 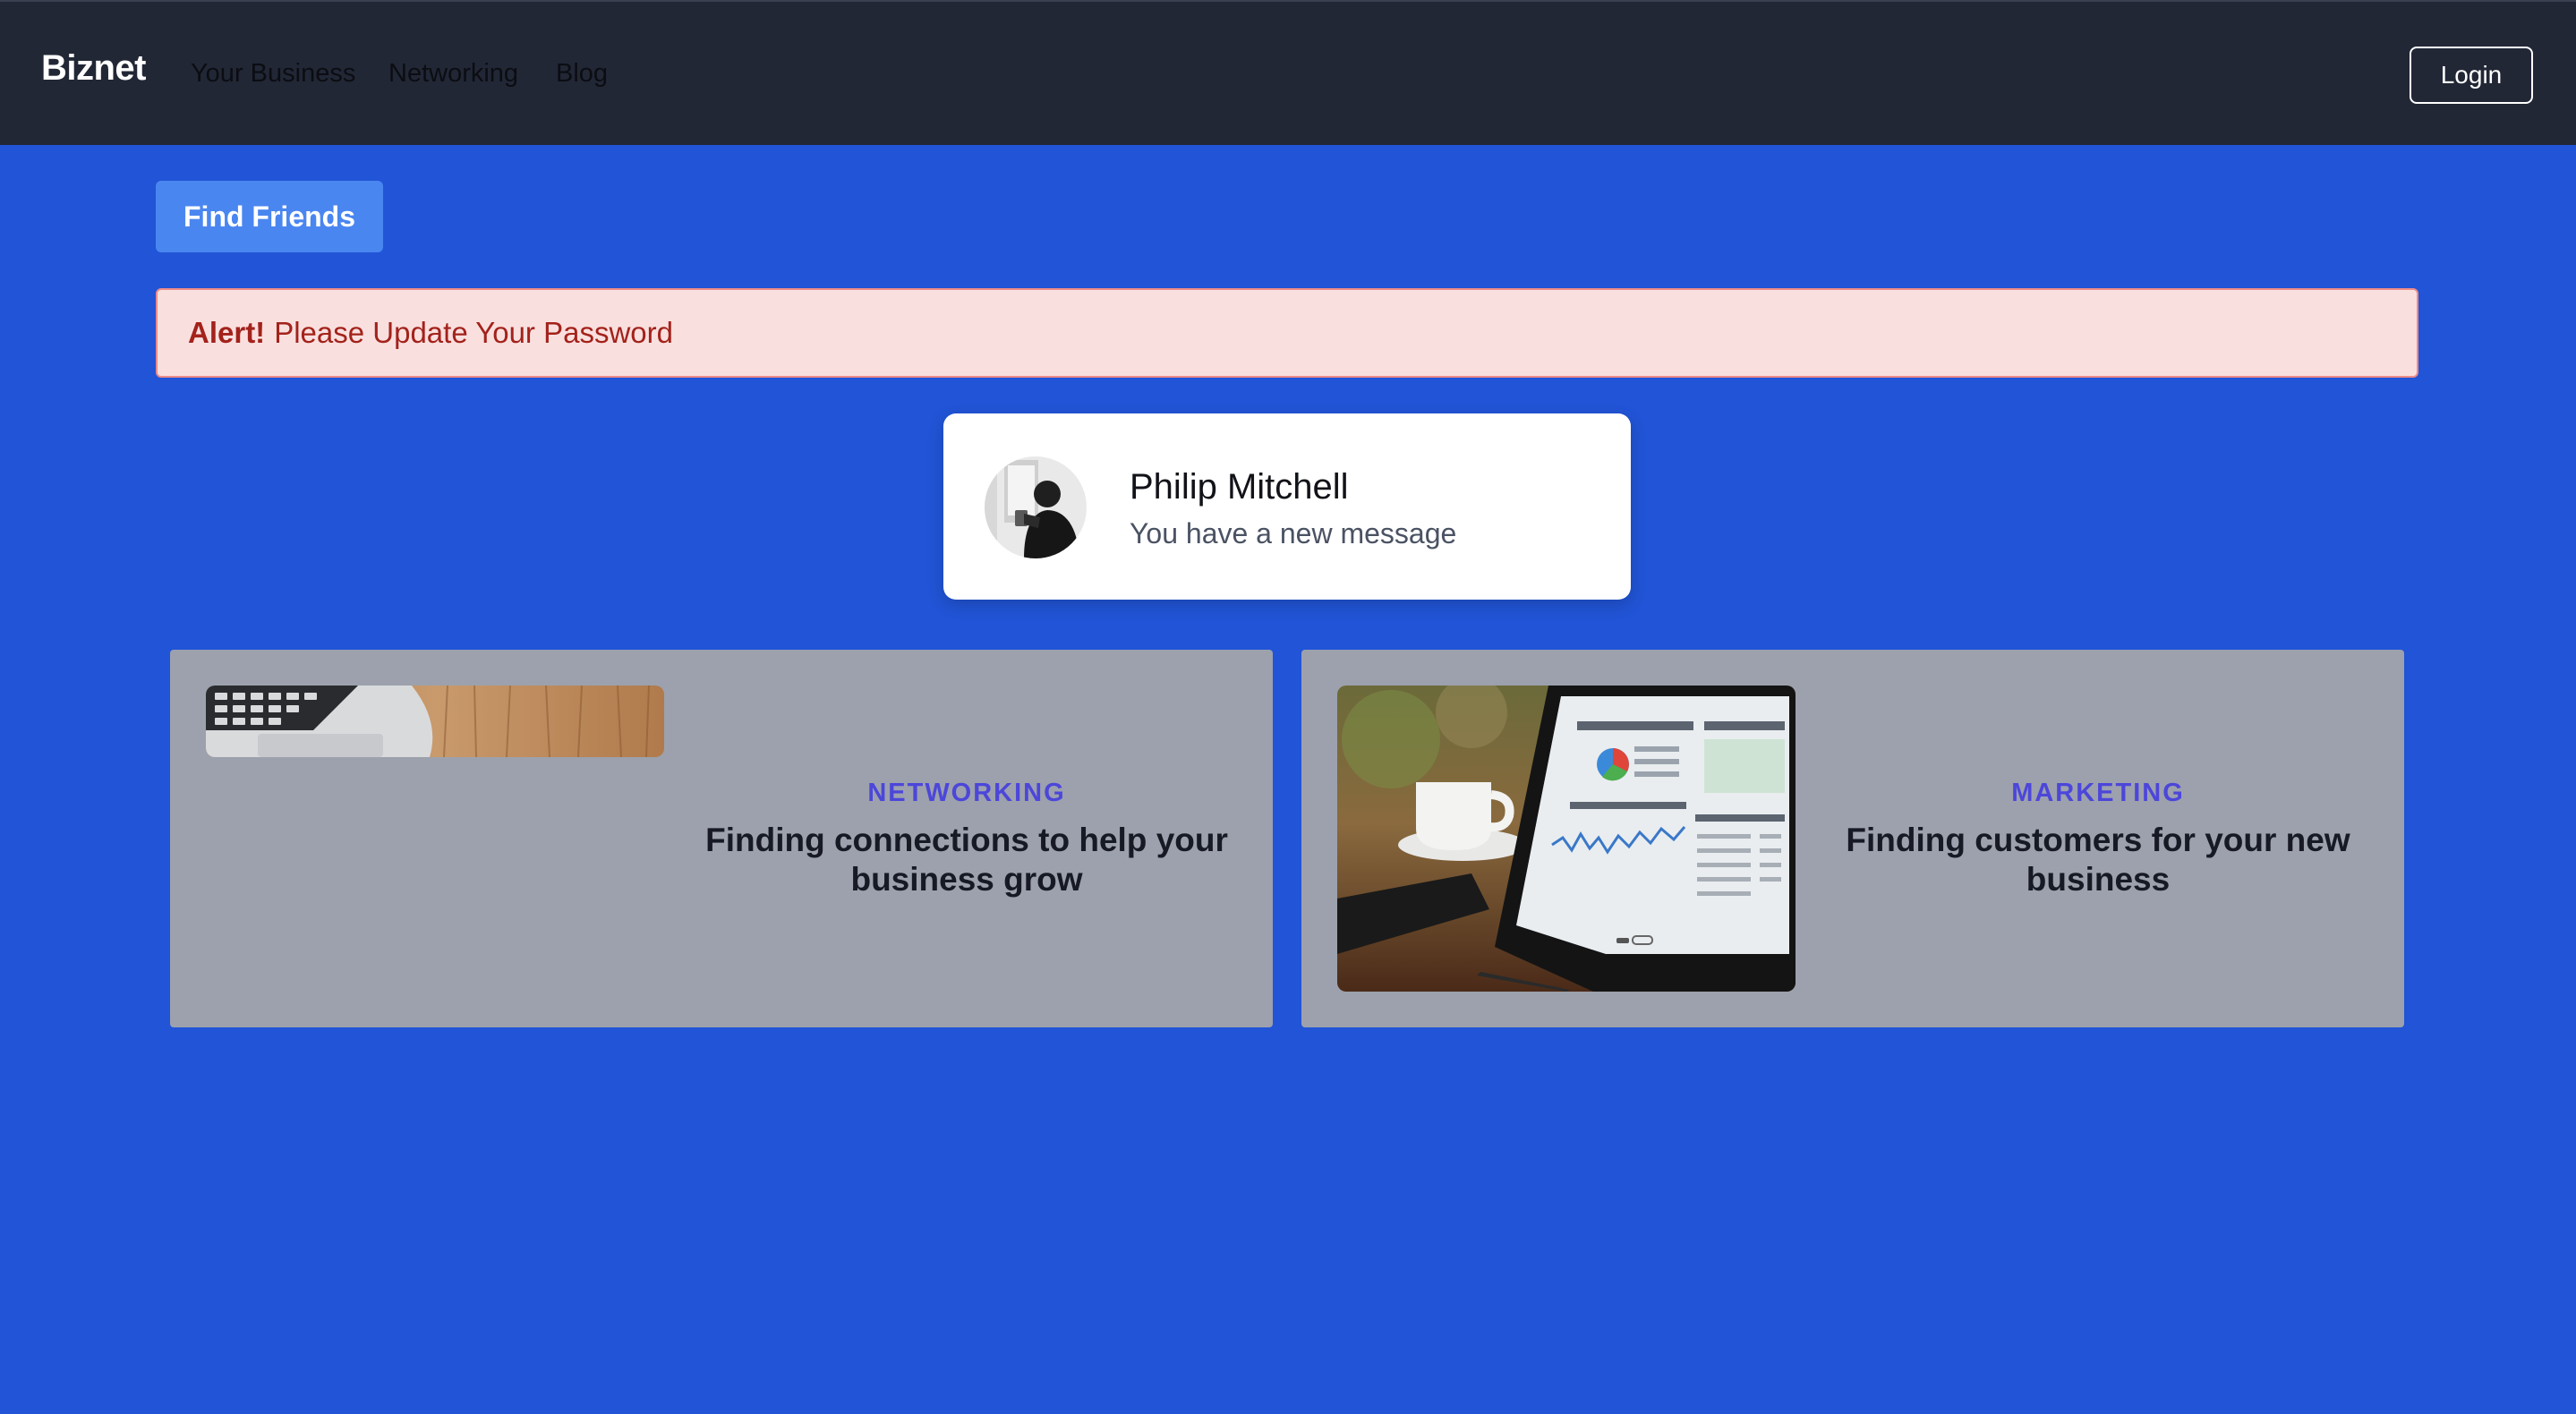 I want to click on avatar, so click(x=1036, y=507).